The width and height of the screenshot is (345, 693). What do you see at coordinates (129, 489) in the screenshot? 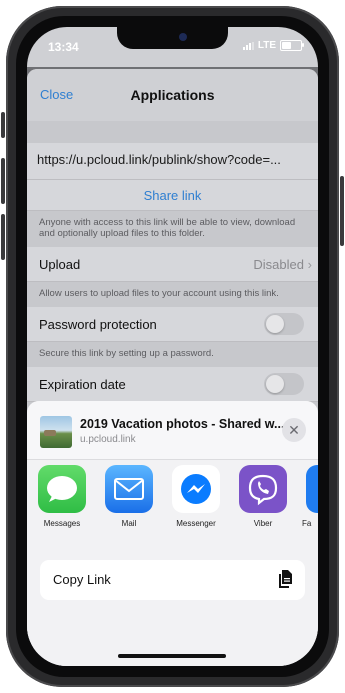
I see `mail-icon` at bounding box center [129, 489].